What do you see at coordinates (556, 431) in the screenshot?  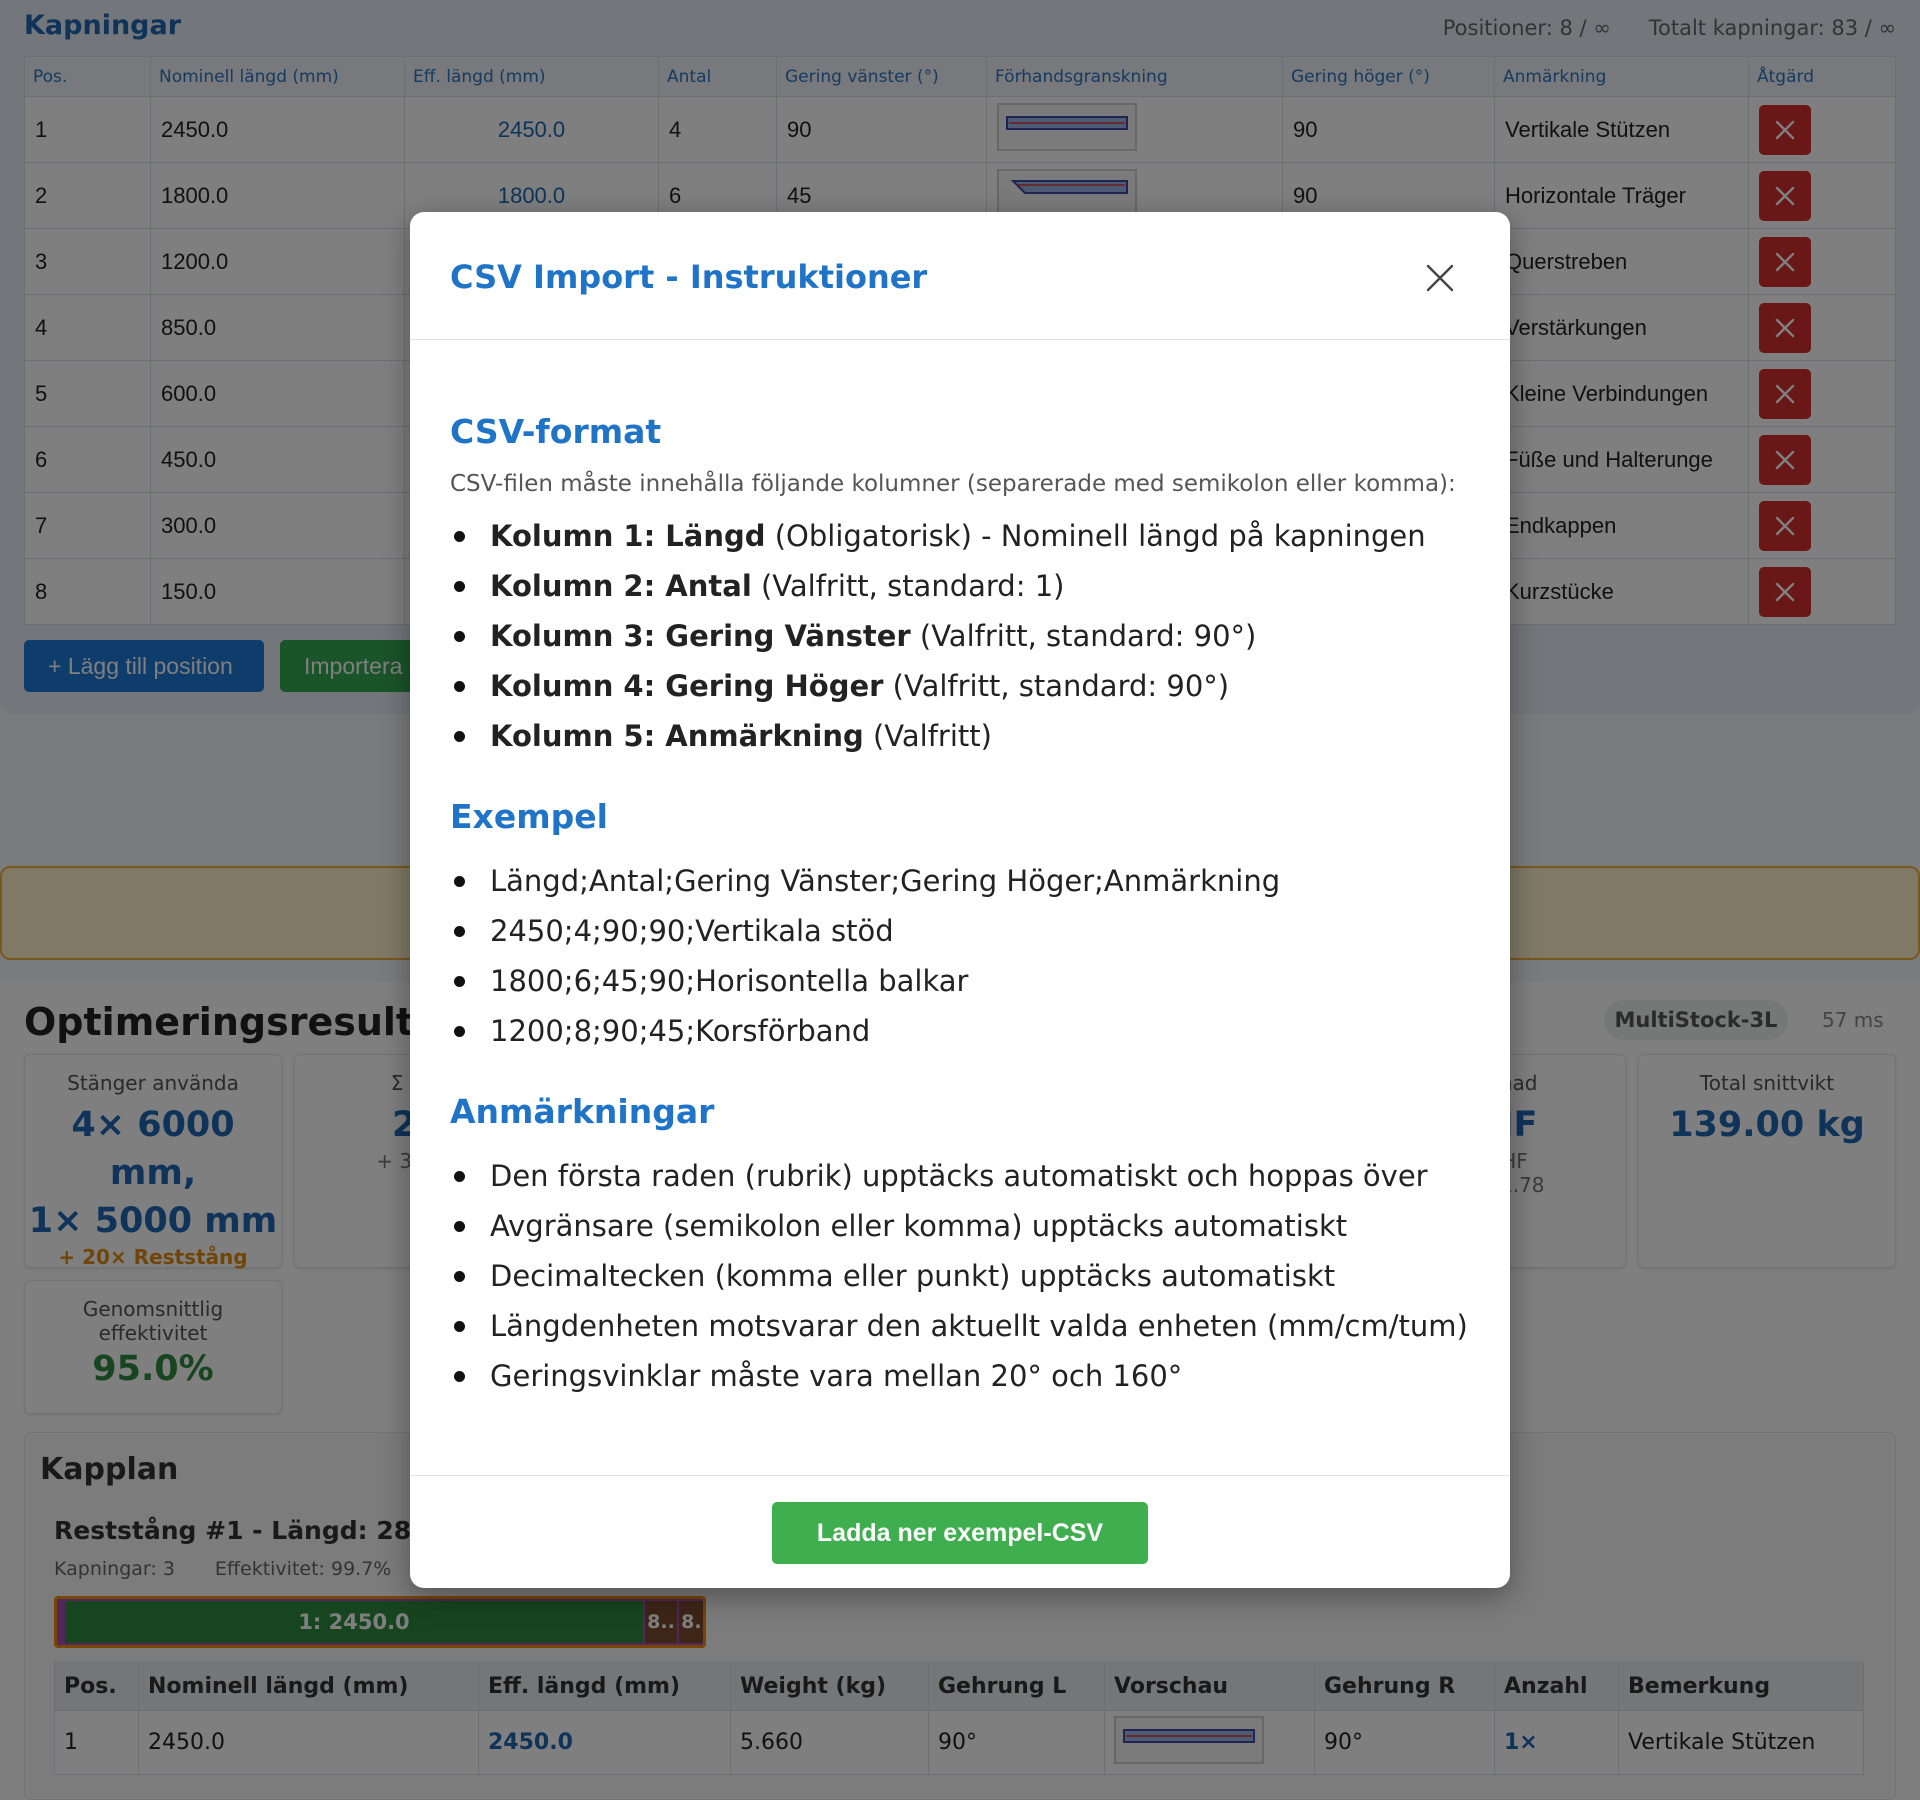 I see `format-heading: CSV-format` at bounding box center [556, 431].